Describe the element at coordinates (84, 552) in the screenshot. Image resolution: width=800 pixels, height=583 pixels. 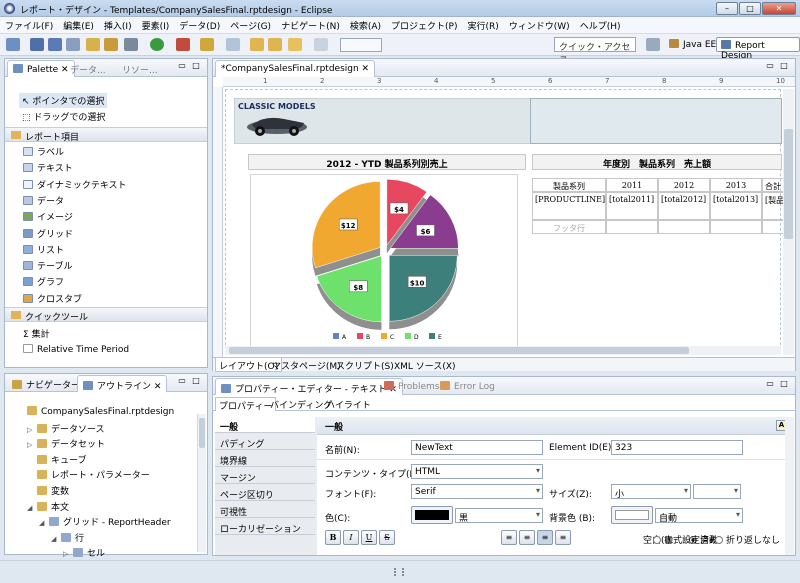
I see `outline-node-9: ▷ セル` at that location.